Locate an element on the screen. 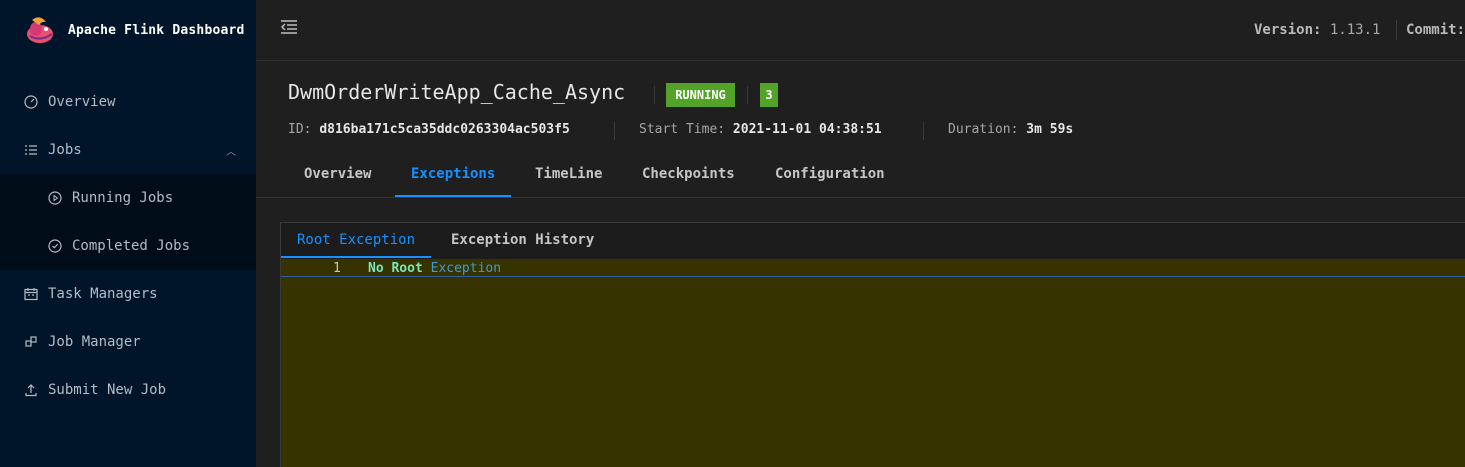  editor-code-line: No Root Exception is located at coordinates (434, 268).